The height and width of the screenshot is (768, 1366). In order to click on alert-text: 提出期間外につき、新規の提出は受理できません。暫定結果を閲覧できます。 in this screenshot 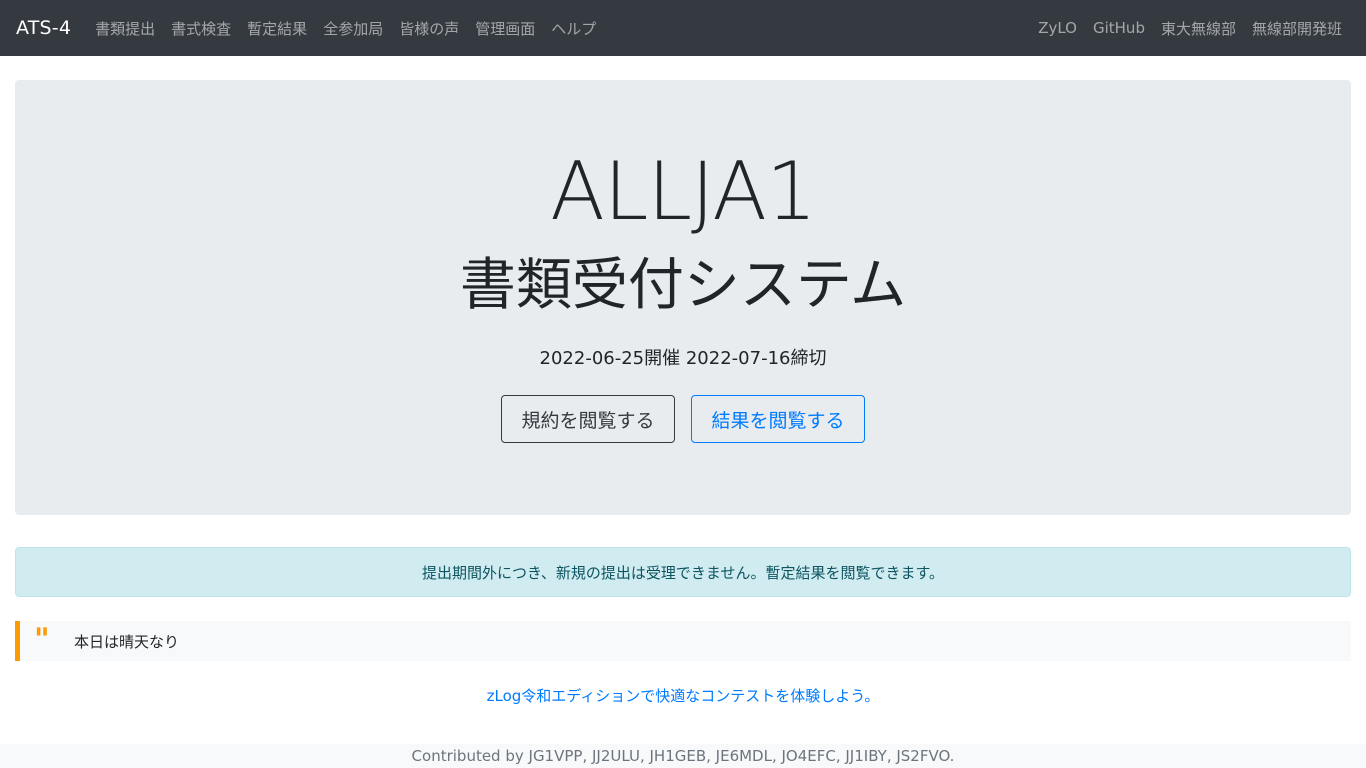, I will do `click(682, 572)`.